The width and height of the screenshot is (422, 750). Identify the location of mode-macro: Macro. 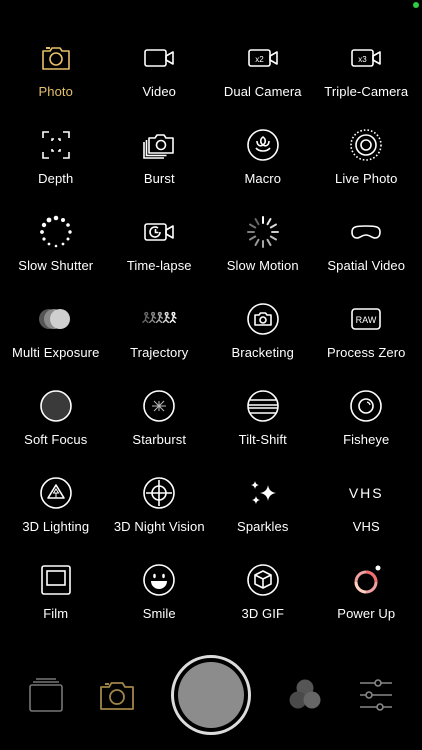
(263, 160).